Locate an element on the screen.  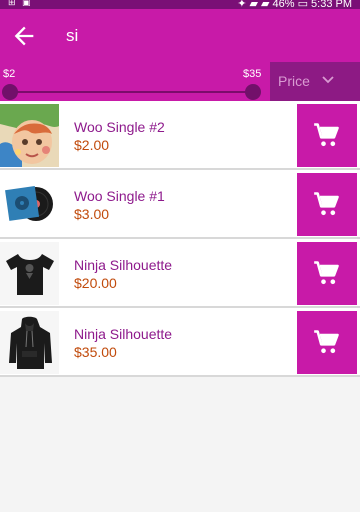
chevron-down-icon is located at coordinates (328, 80).